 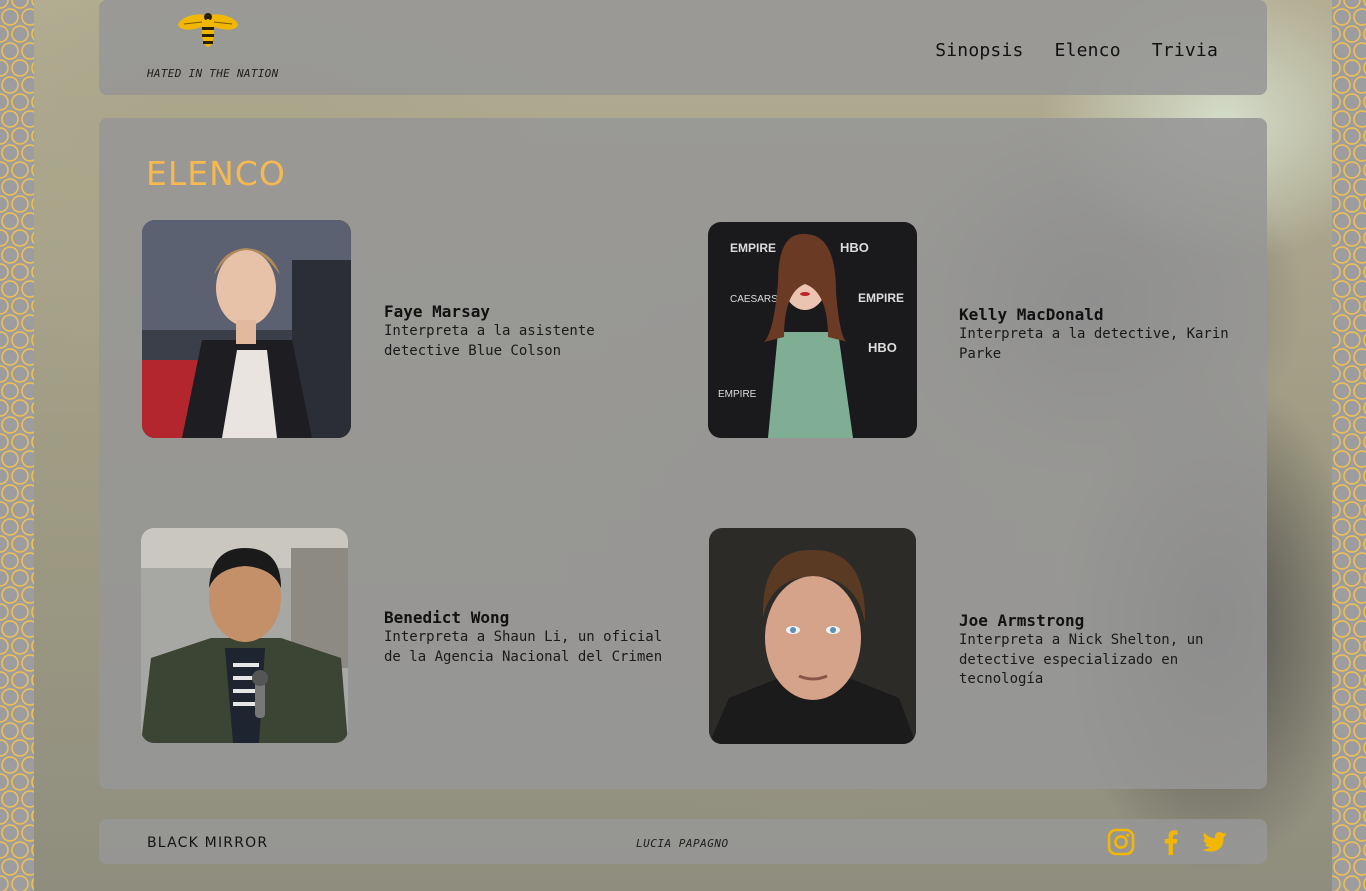 I want to click on site-logo-text: HATED IN THE NATION, so click(x=213, y=73).